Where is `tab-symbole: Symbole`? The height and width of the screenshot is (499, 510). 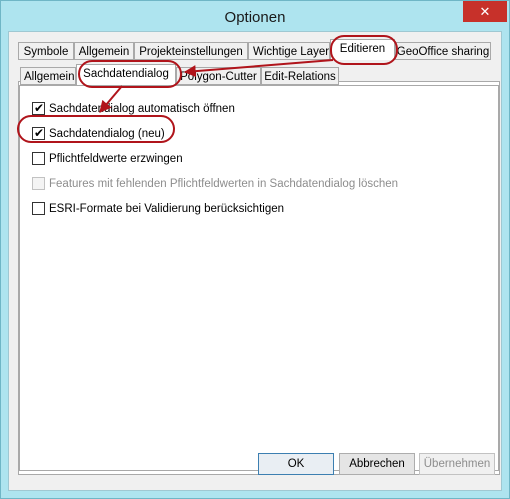 tab-symbole: Symbole is located at coordinates (46, 51).